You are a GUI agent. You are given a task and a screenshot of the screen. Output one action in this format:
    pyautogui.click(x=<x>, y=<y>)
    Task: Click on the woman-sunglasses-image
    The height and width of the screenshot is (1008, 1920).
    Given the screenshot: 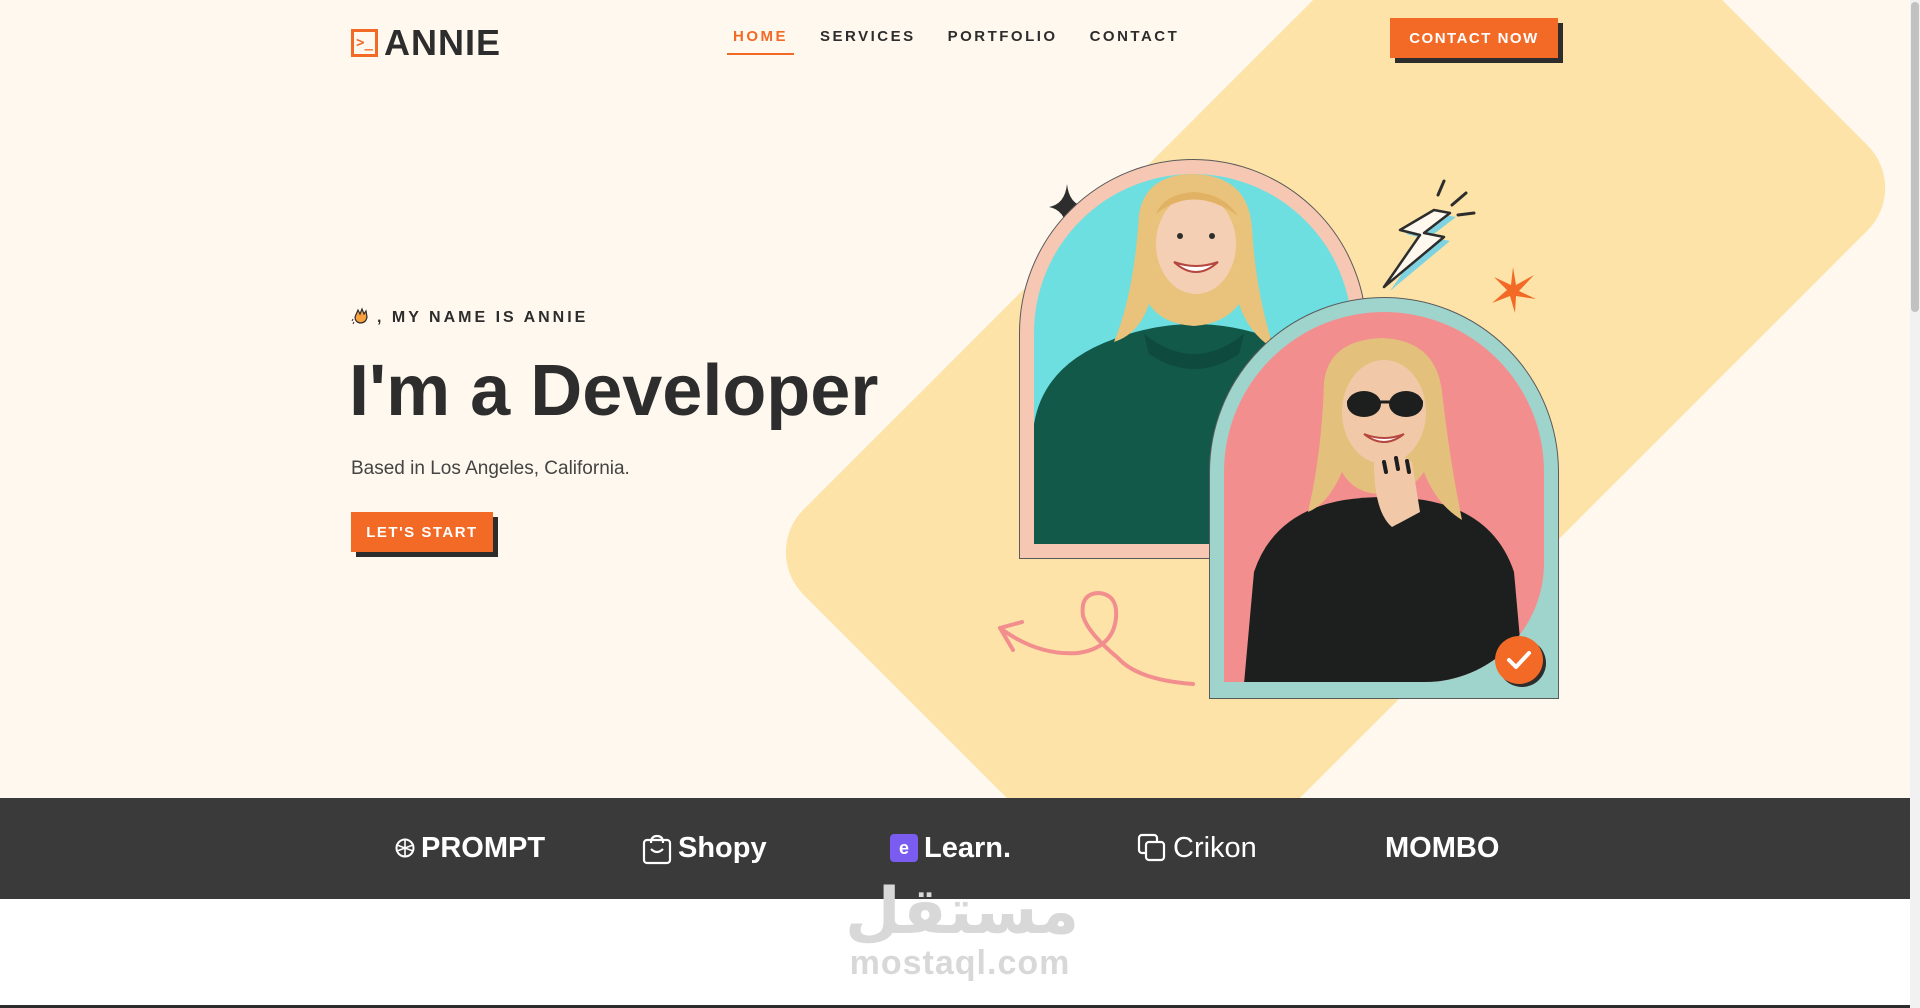 What is the action you would take?
    pyautogui.click(x=1384, y=510)
    